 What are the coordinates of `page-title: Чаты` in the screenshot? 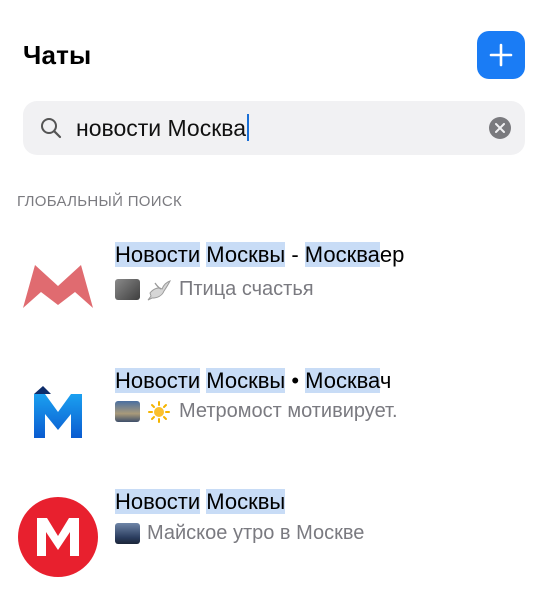 It's located at (57, 55).